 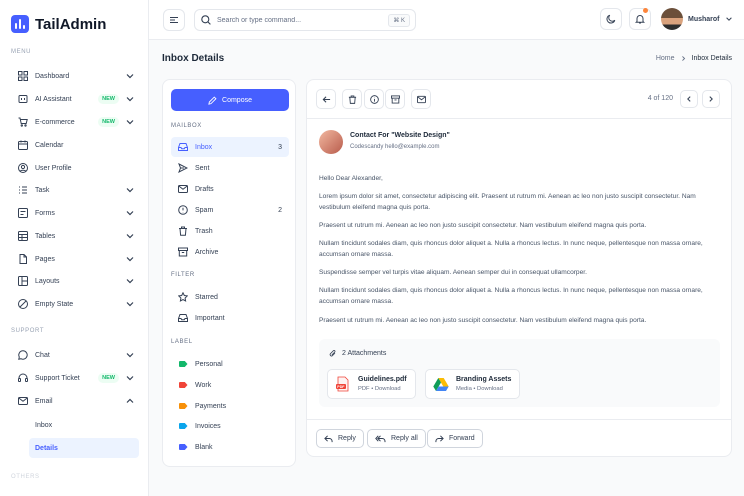 I want to click on grid-icon, so click(x=23, y=76).